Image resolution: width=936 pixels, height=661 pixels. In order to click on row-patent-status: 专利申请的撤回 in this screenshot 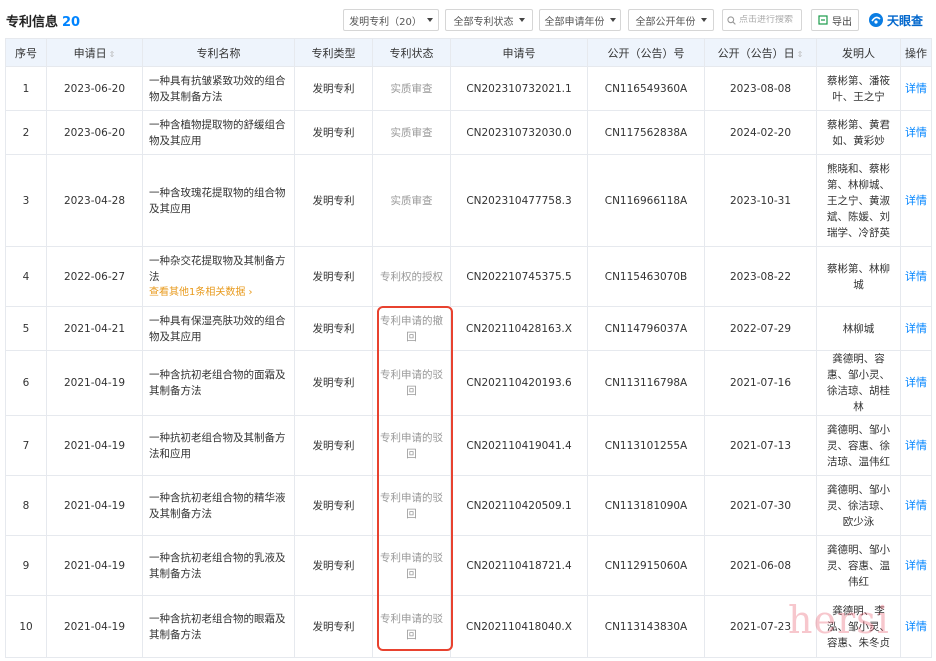, I will do `click(411, 328)`.